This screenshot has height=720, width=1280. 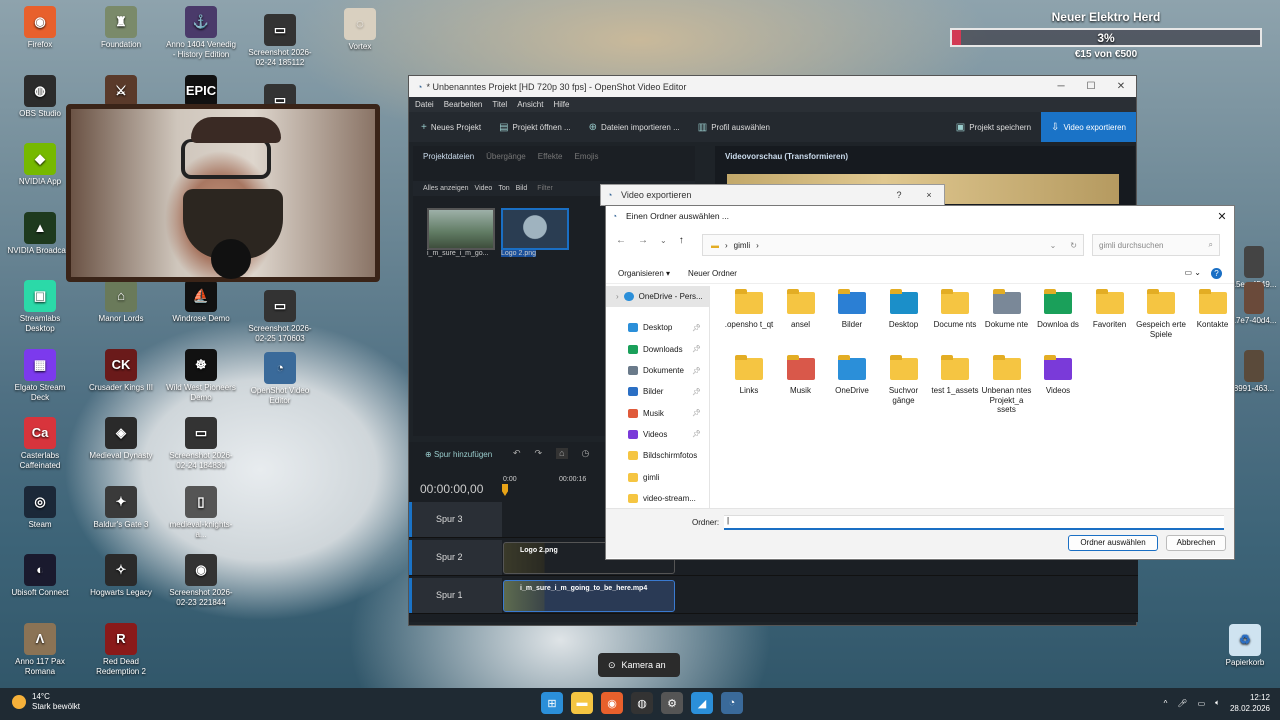 What do you see at coordinates (455, 519) in the screenshot?
I see `track-header: Spur 3` at bounding box center [455, 519].